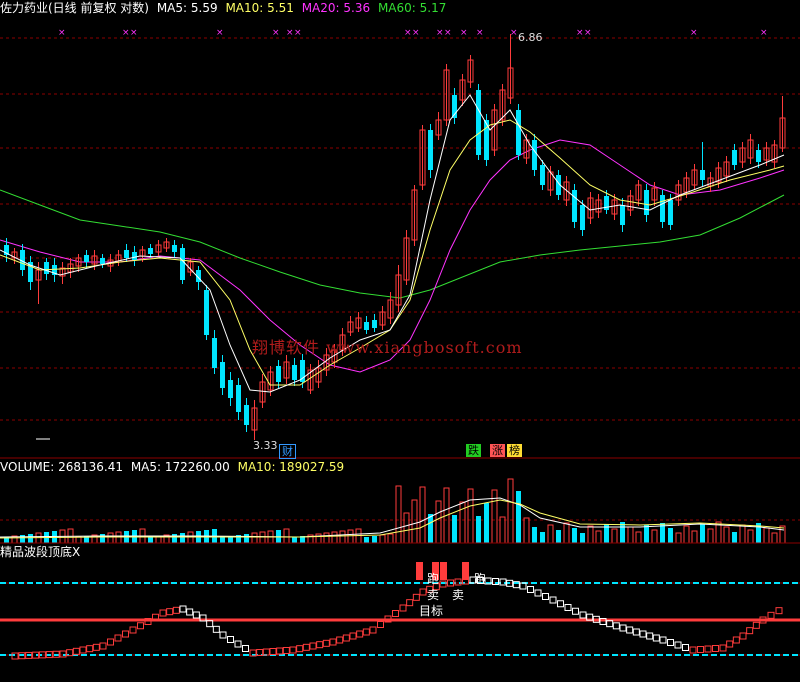 Image resolution: width=800 pixels, height=682 pixels. Describe the element at coordinates (180, 467) in the screenshot. I see `volume-ma5-value: MA5: 172260.00` at that location.